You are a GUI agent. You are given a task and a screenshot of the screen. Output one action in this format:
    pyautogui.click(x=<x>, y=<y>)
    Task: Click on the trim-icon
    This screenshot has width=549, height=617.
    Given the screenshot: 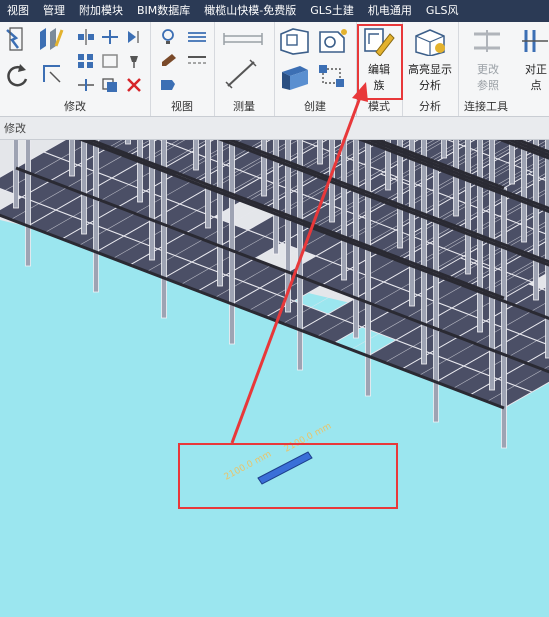 What is the action you would take?
    pyautogui.click(x=52, y=74)
    